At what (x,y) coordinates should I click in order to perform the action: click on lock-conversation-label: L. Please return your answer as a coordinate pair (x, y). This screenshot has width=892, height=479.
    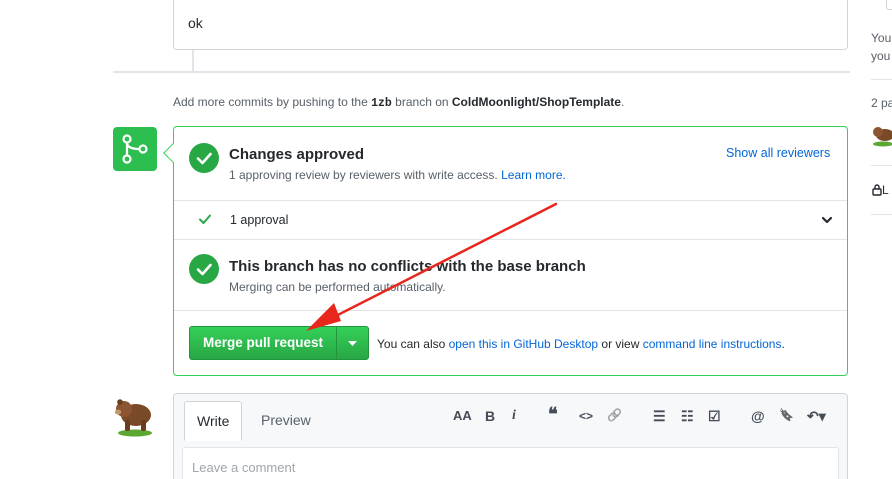
    Looking at the image, I should click on (885, 190).